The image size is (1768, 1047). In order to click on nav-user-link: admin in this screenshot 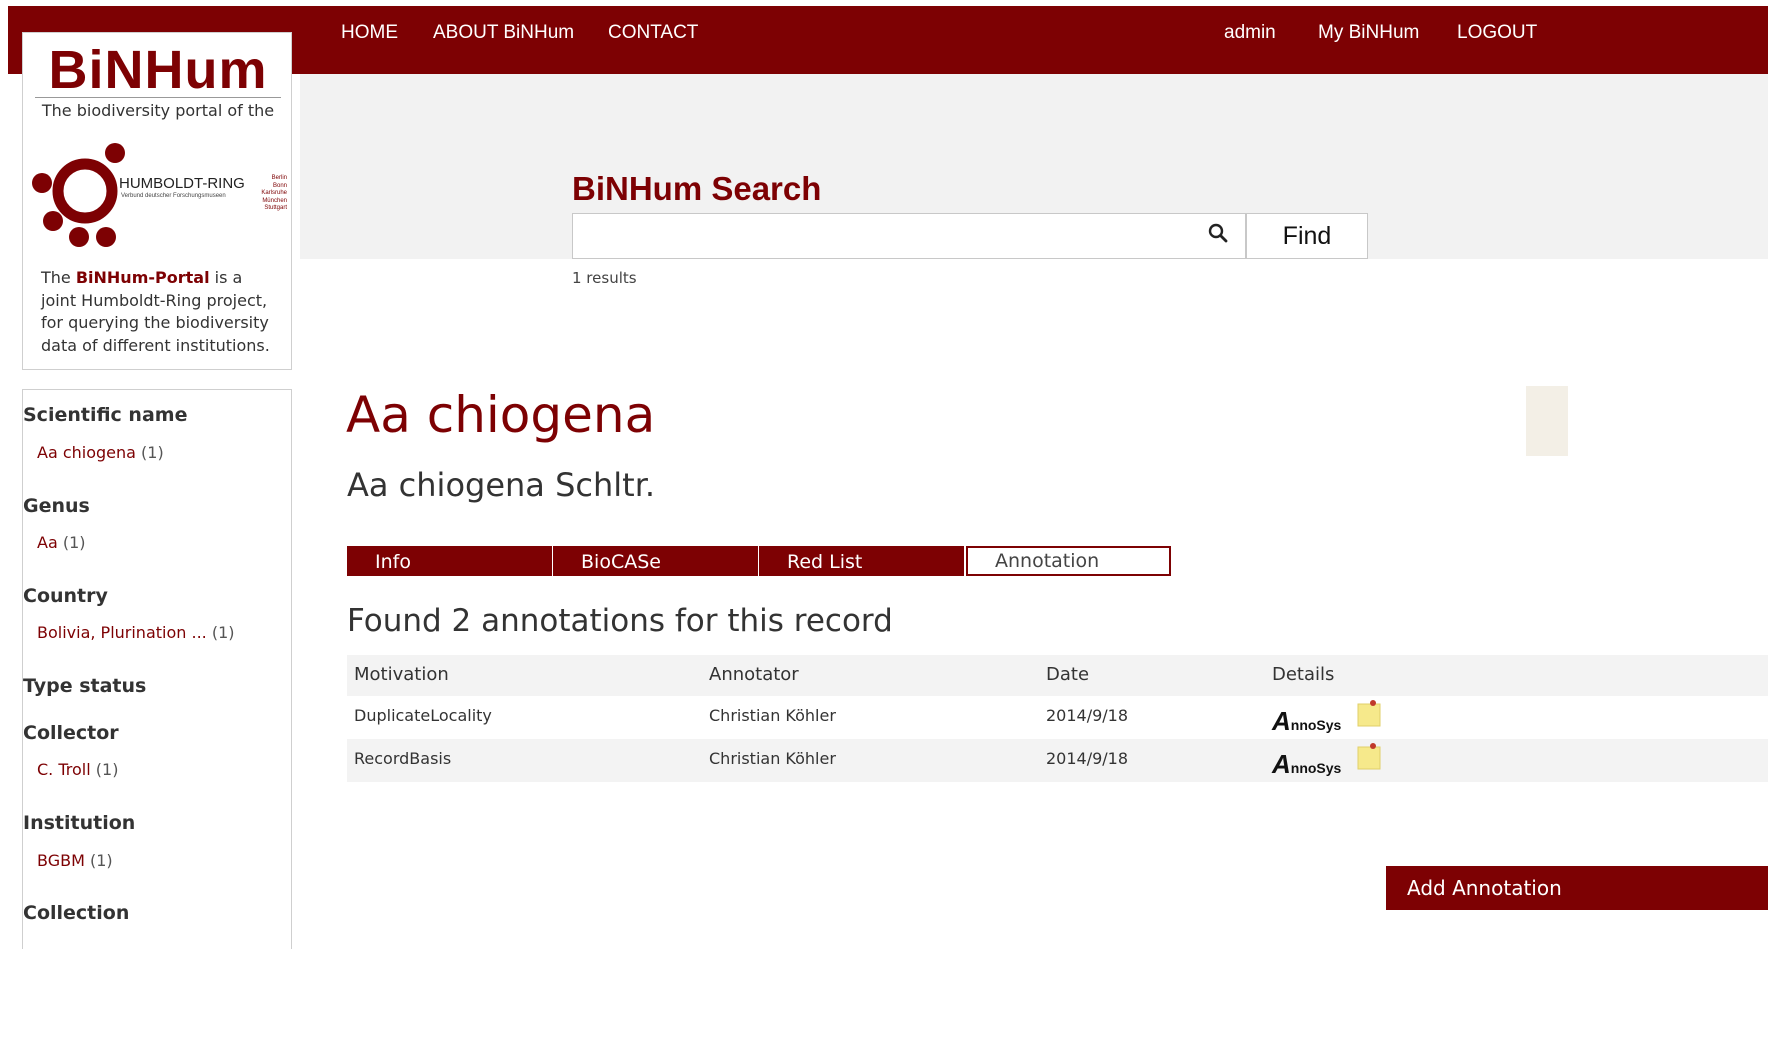, I will do `click(1250, 33)`.